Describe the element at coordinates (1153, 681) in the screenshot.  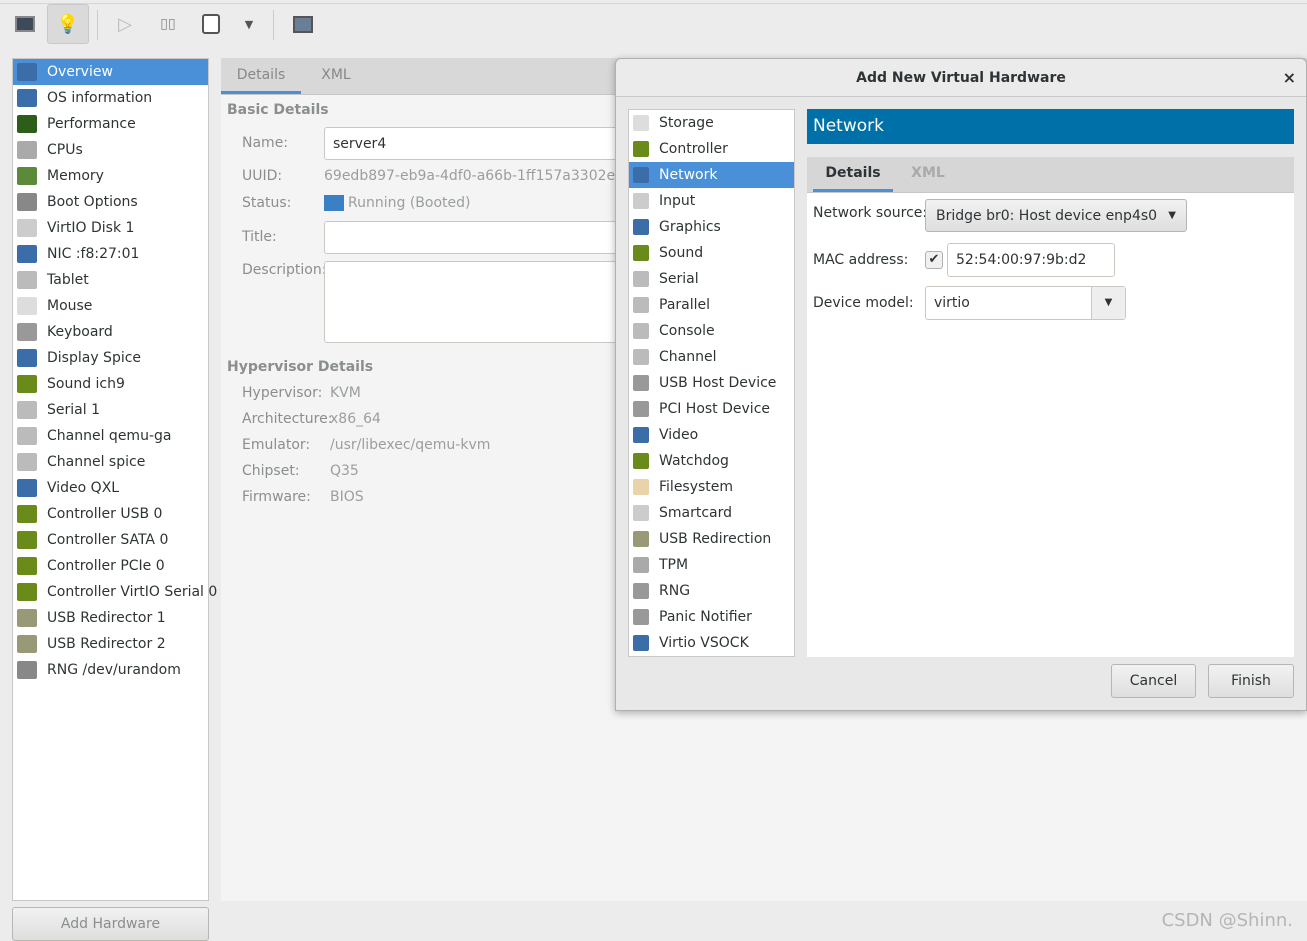
I see `cancel-button: Cancel` at that location.